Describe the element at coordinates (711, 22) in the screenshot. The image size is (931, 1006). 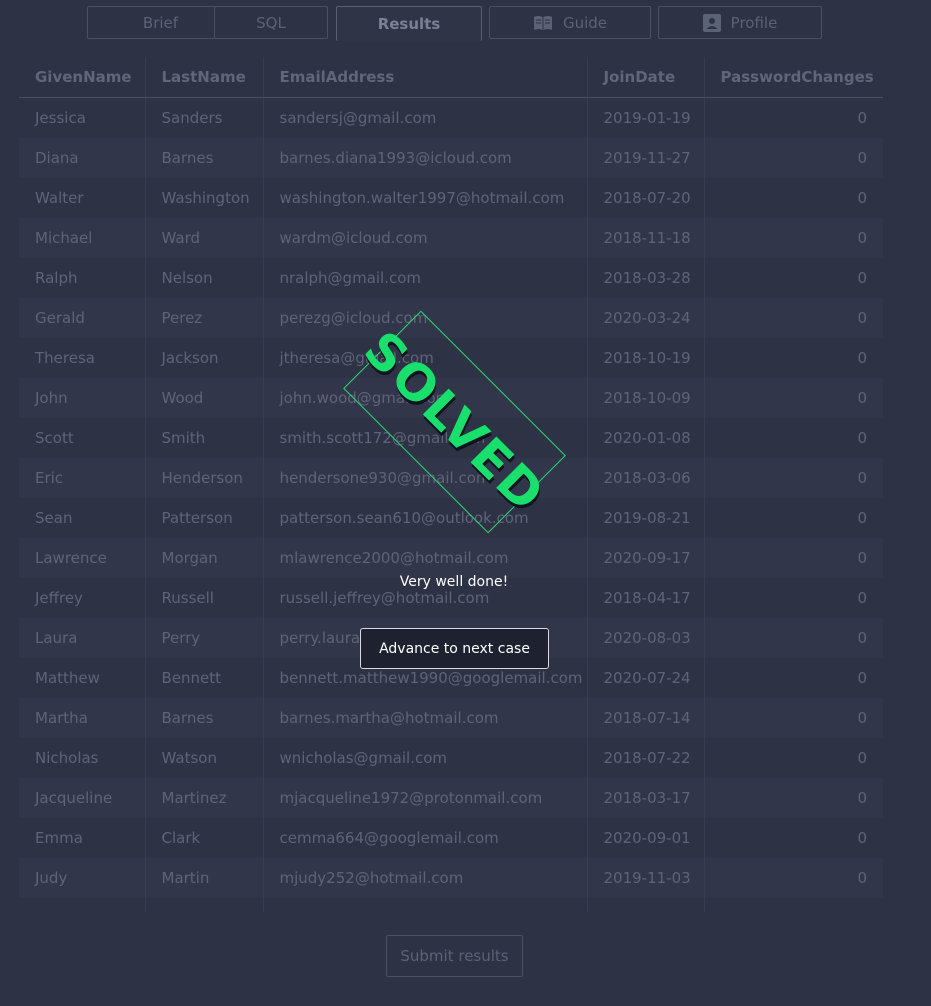
I see `profile-icon` at that location.